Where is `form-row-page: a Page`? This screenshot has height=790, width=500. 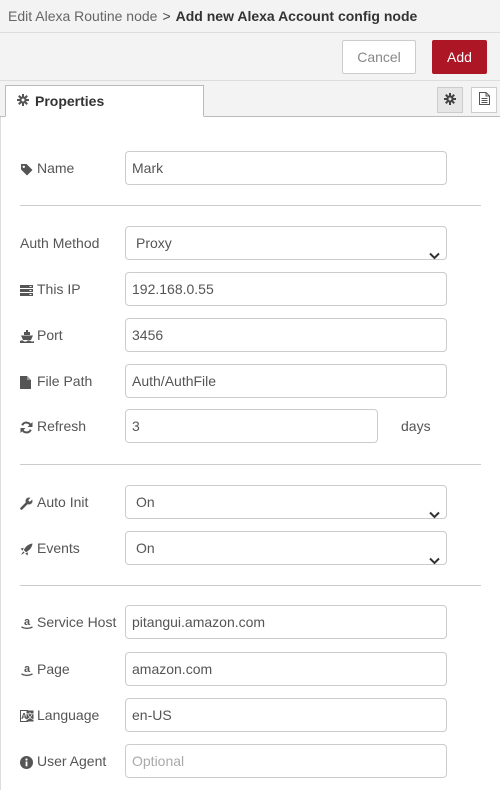
form-row-page: a Page is located at coordinates (250, 669).